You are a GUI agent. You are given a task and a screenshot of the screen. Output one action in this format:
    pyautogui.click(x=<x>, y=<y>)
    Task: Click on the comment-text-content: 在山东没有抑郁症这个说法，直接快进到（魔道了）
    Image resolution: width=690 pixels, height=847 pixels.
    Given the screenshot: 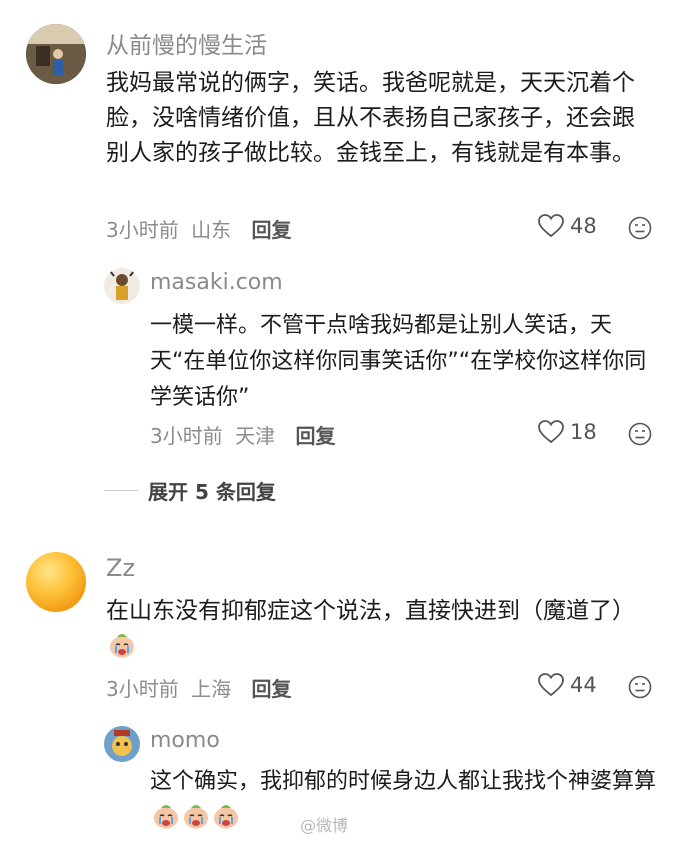 What is the action you would take?
    pyautogui.click(x=370, y=611)
    